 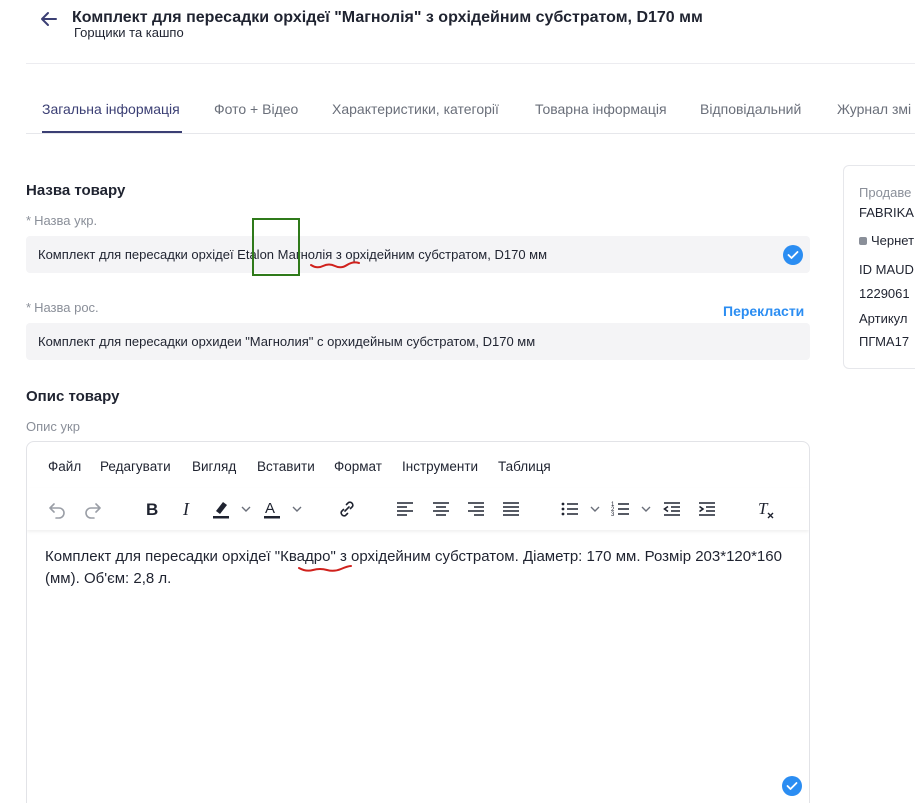 What do you see at coordinates (792, 786) in the screenshot?
I see `description-valid-check-icon` at bounding box center [792, 786].